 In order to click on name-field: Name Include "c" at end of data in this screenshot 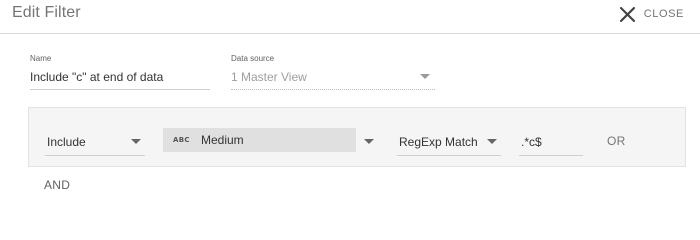, I will do `click(120, 72)`.